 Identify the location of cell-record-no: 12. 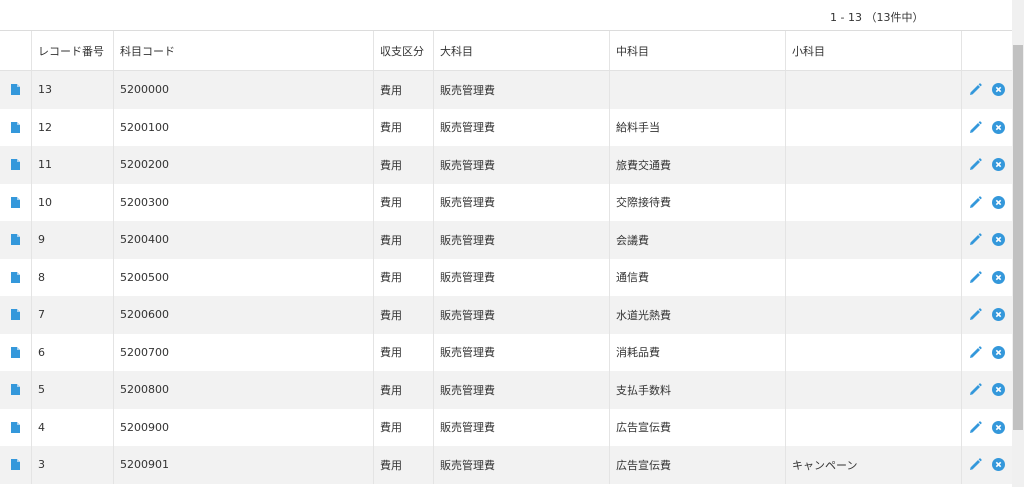
(73, 127).